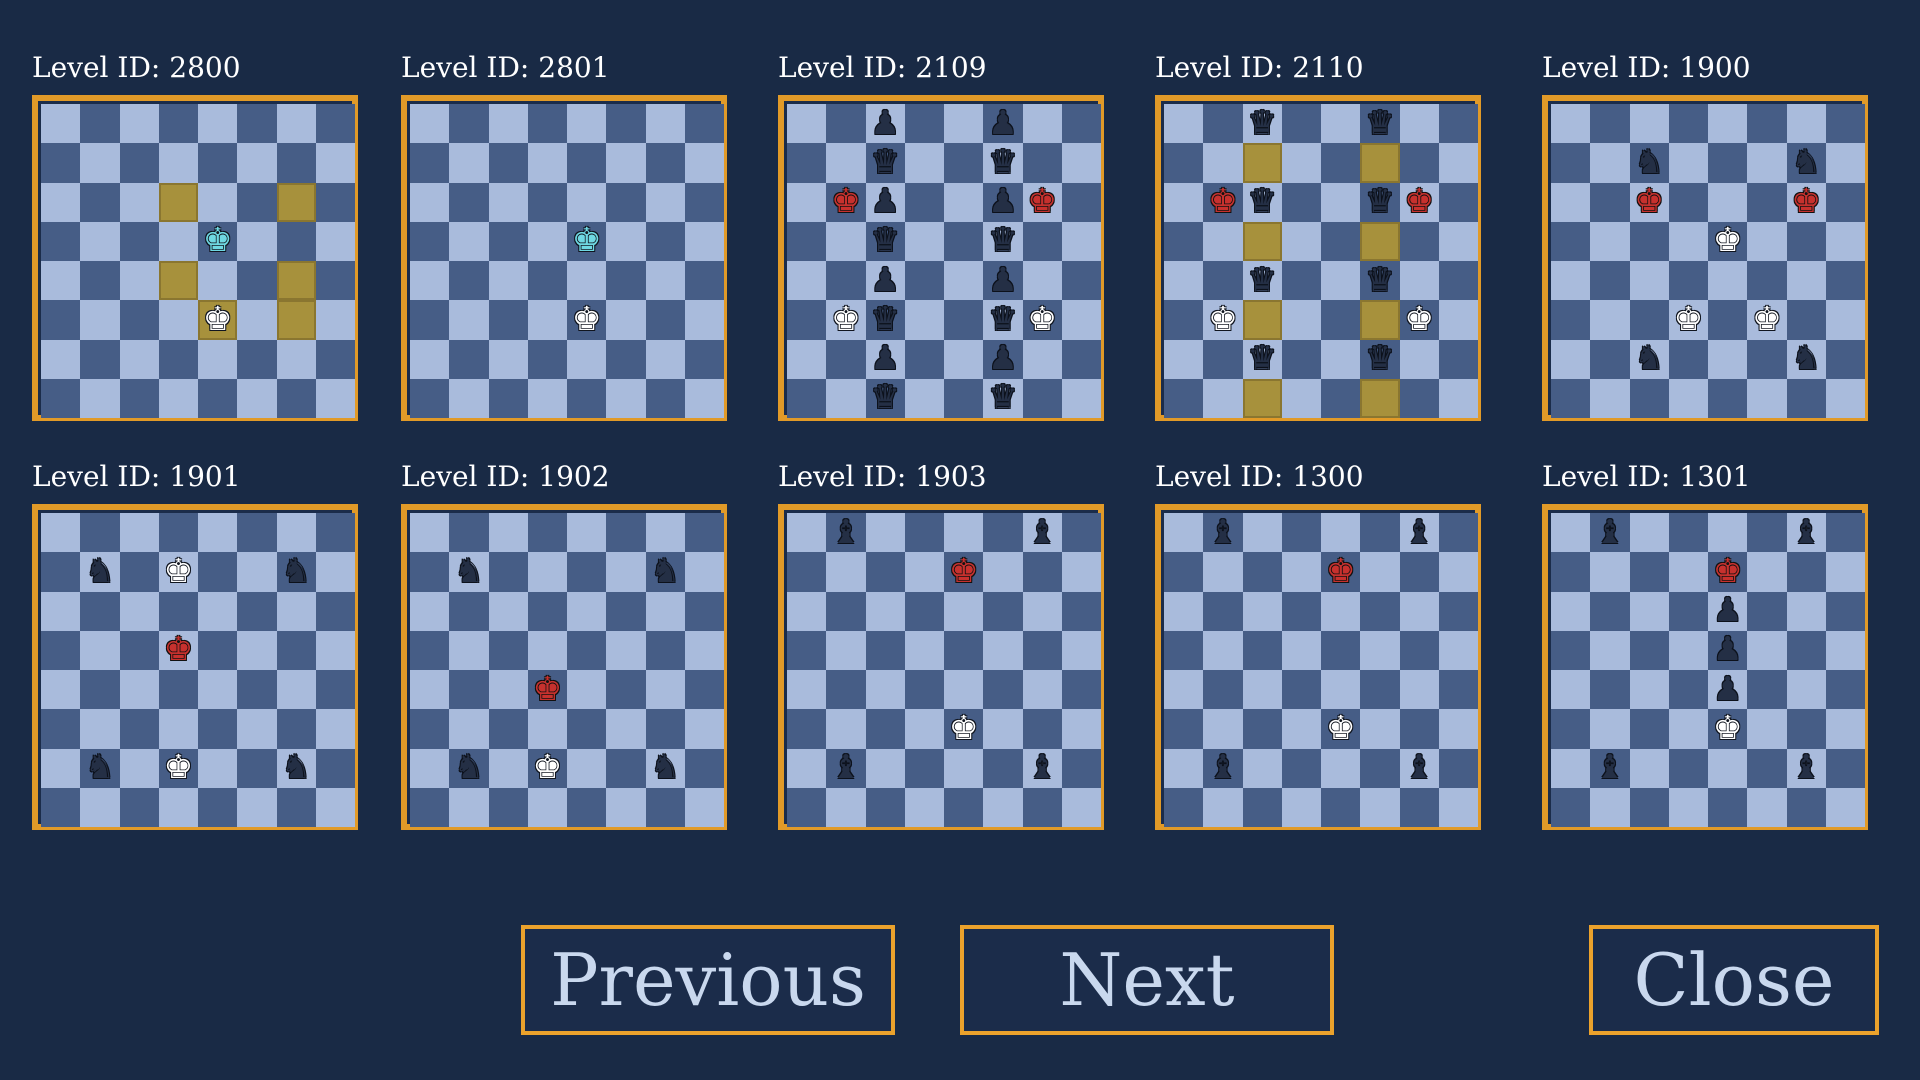 The width and height of the screenshot is (1920, 1080). I want to click on board-grid: ♝ ♝ ♚ ♟ ♟ ♟ ♚ ♝ ♝, so click(1708, 670).